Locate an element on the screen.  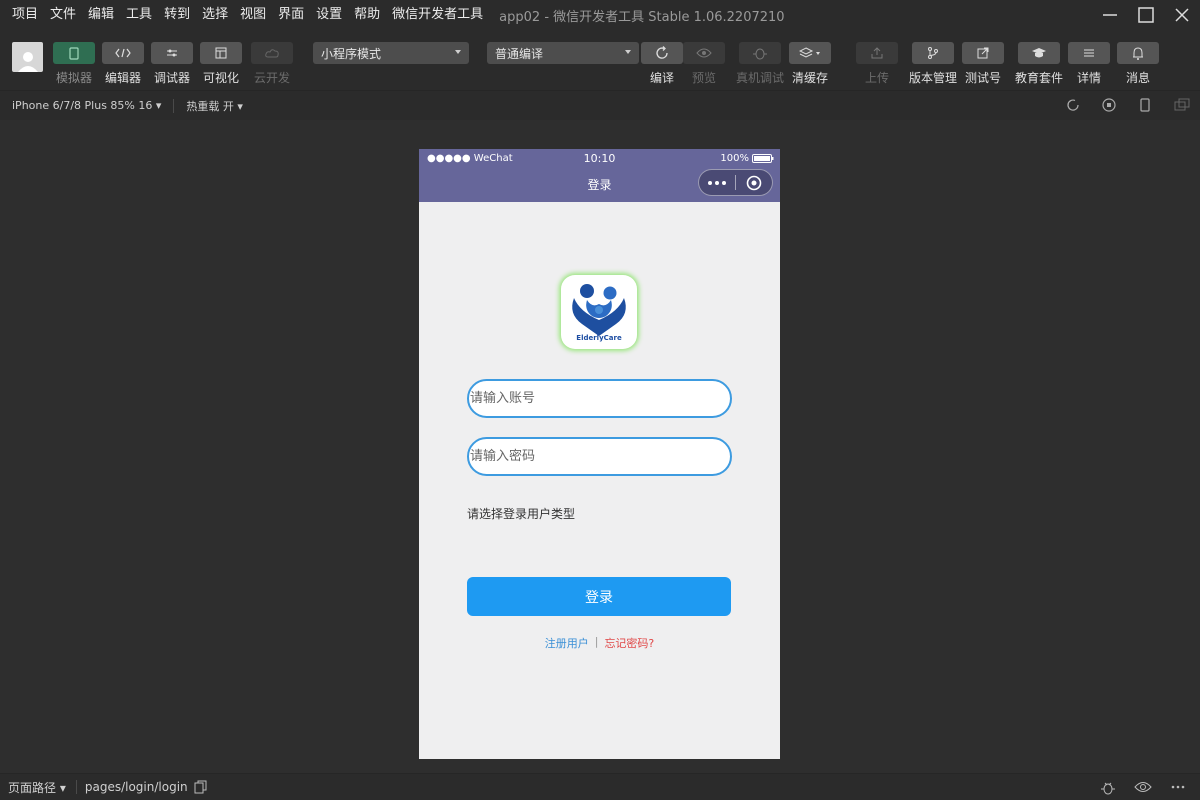
compile-button is located at coordinates (662, 53).